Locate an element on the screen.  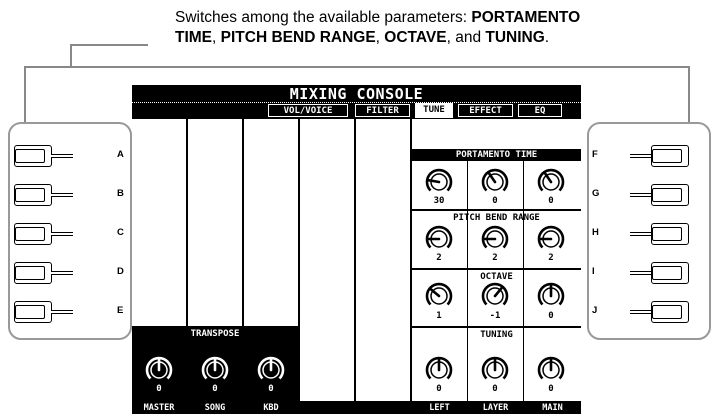
button-f: F is located at coordinates (645, 157).